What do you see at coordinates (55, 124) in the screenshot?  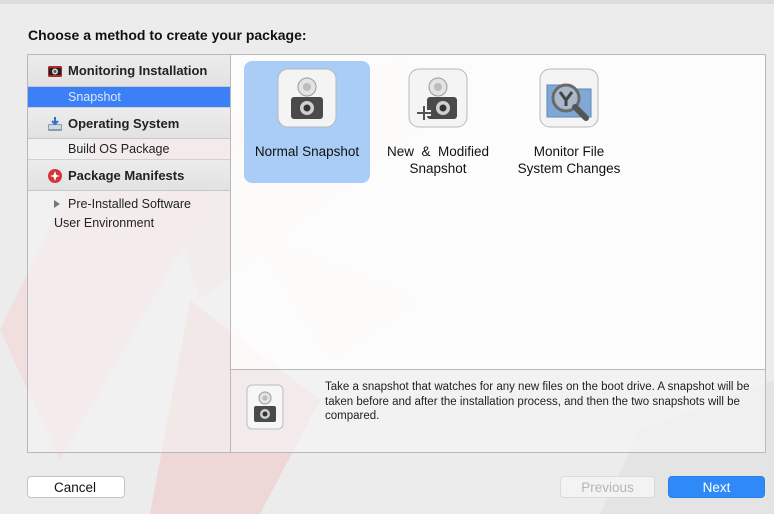 I see `install-disk-icon` at bounding box center [55, 124].